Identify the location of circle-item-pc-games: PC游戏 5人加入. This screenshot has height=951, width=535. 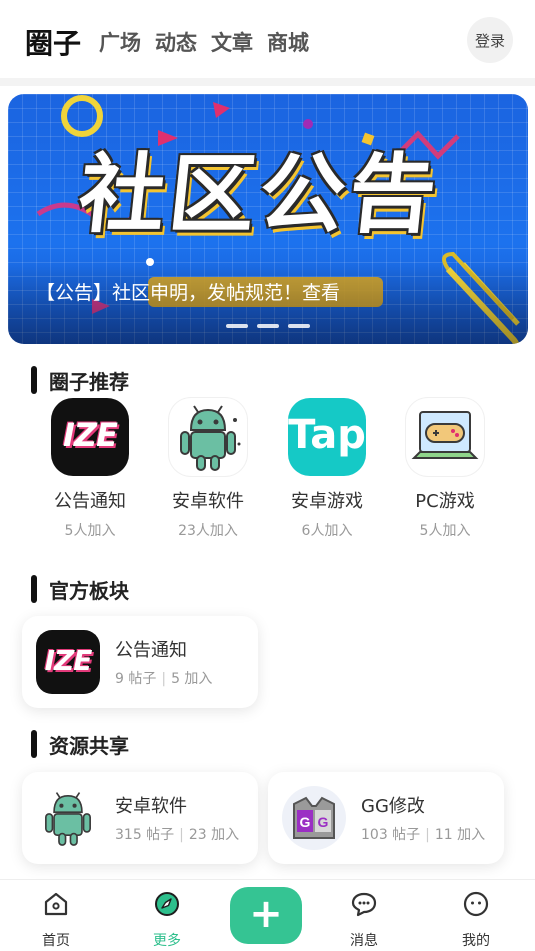
(445, 469).